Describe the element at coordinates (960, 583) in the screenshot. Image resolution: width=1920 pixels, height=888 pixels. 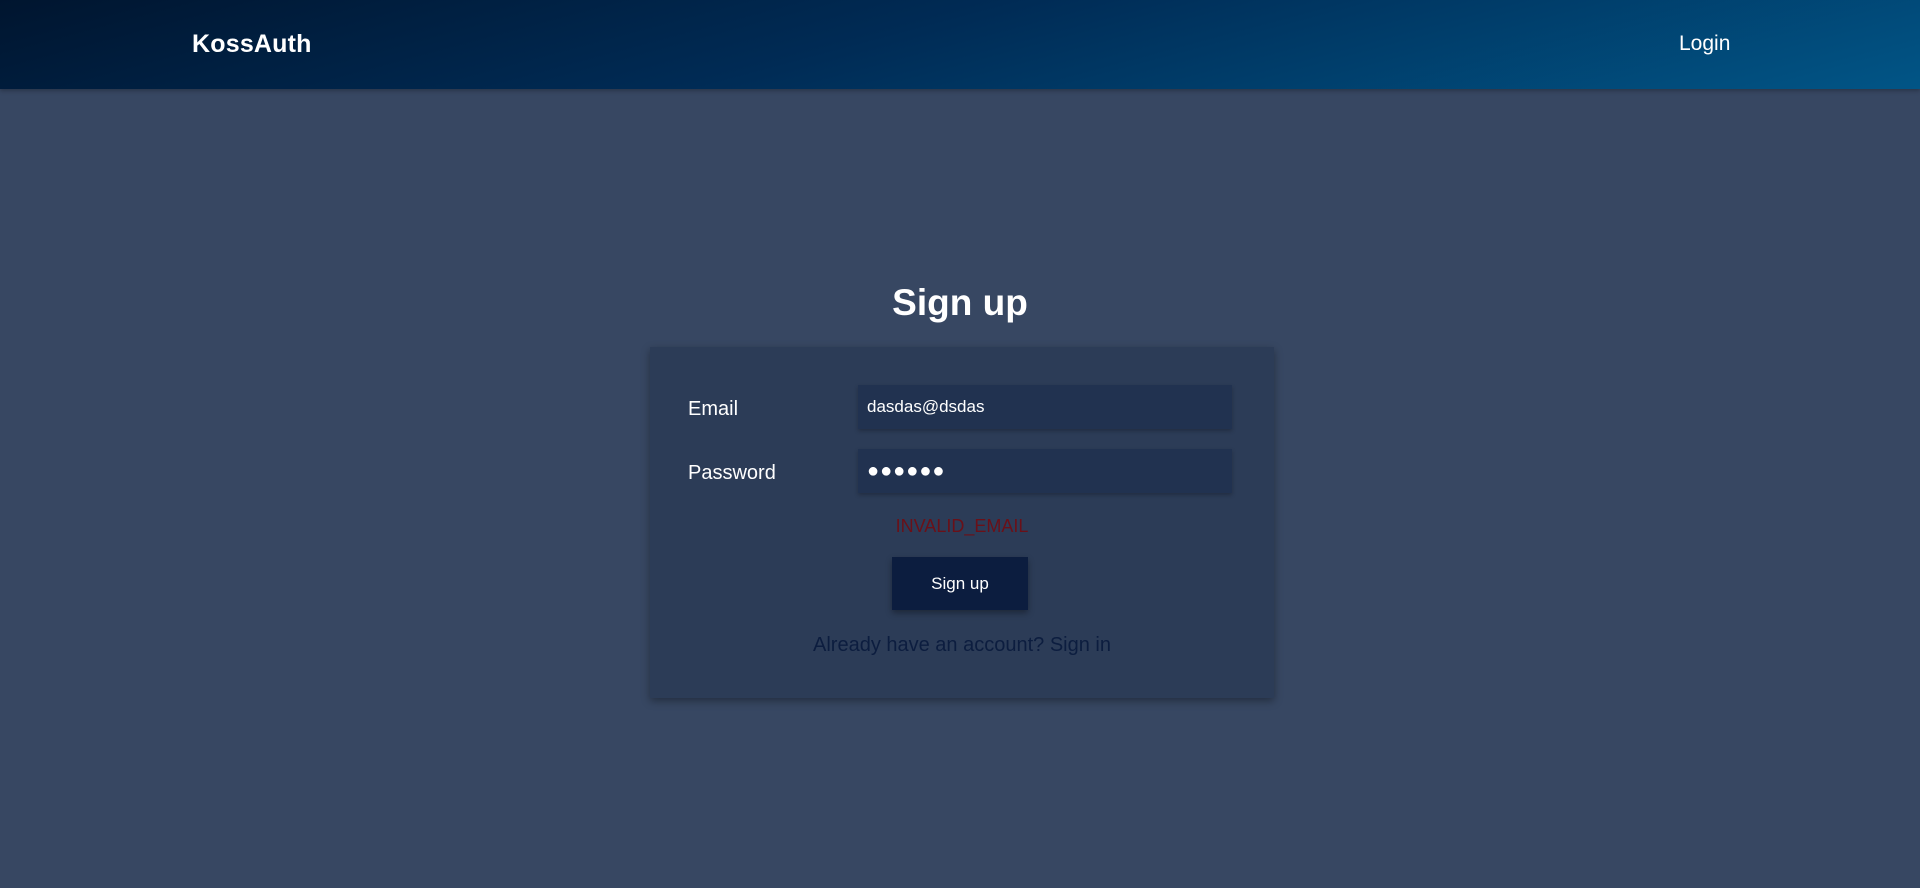
I see `signup-button: Sign up` at that location.